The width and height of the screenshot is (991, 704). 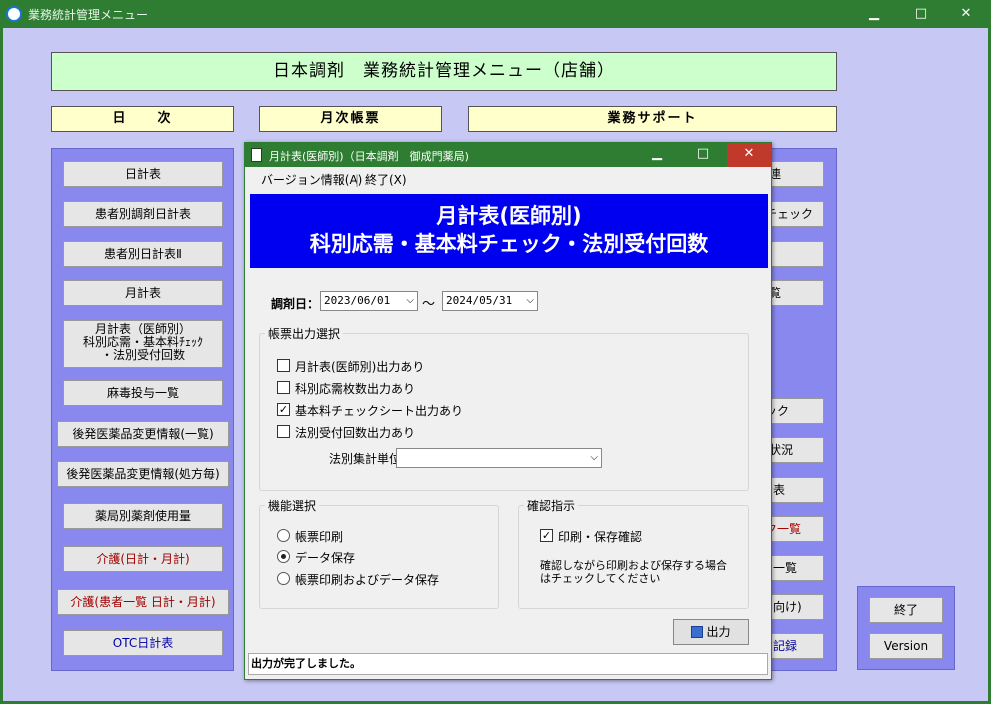 I want to click on page-title: 日本調剤 業務統計管理メニュー（店舗）, so click(x=444, y=71).